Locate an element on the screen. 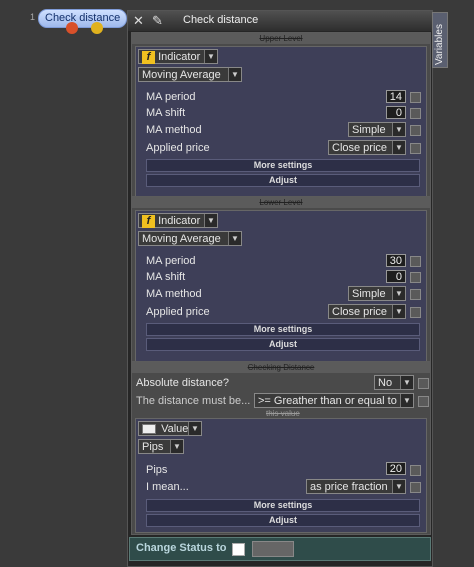 Image resolution: width=474 pixels, height=567 pixels. lower-ma-method-select: Simple ▼ is located at coordinates (377, 293).